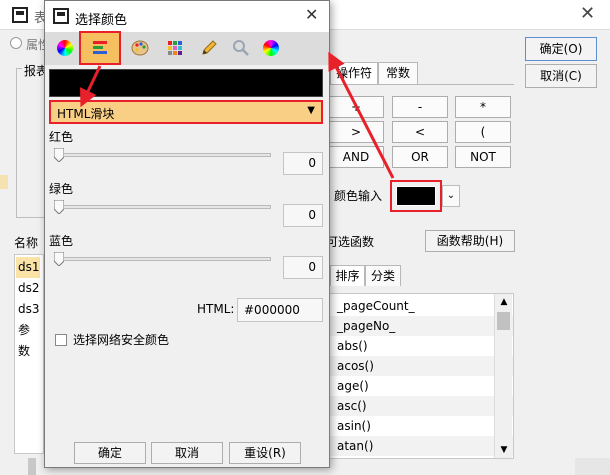 The width and height of the screenshot is (610, 475). What do you see at coordinates (91, 86) in the screenshot?
I see `arrow-to-select` at bounding box center [91, 86].